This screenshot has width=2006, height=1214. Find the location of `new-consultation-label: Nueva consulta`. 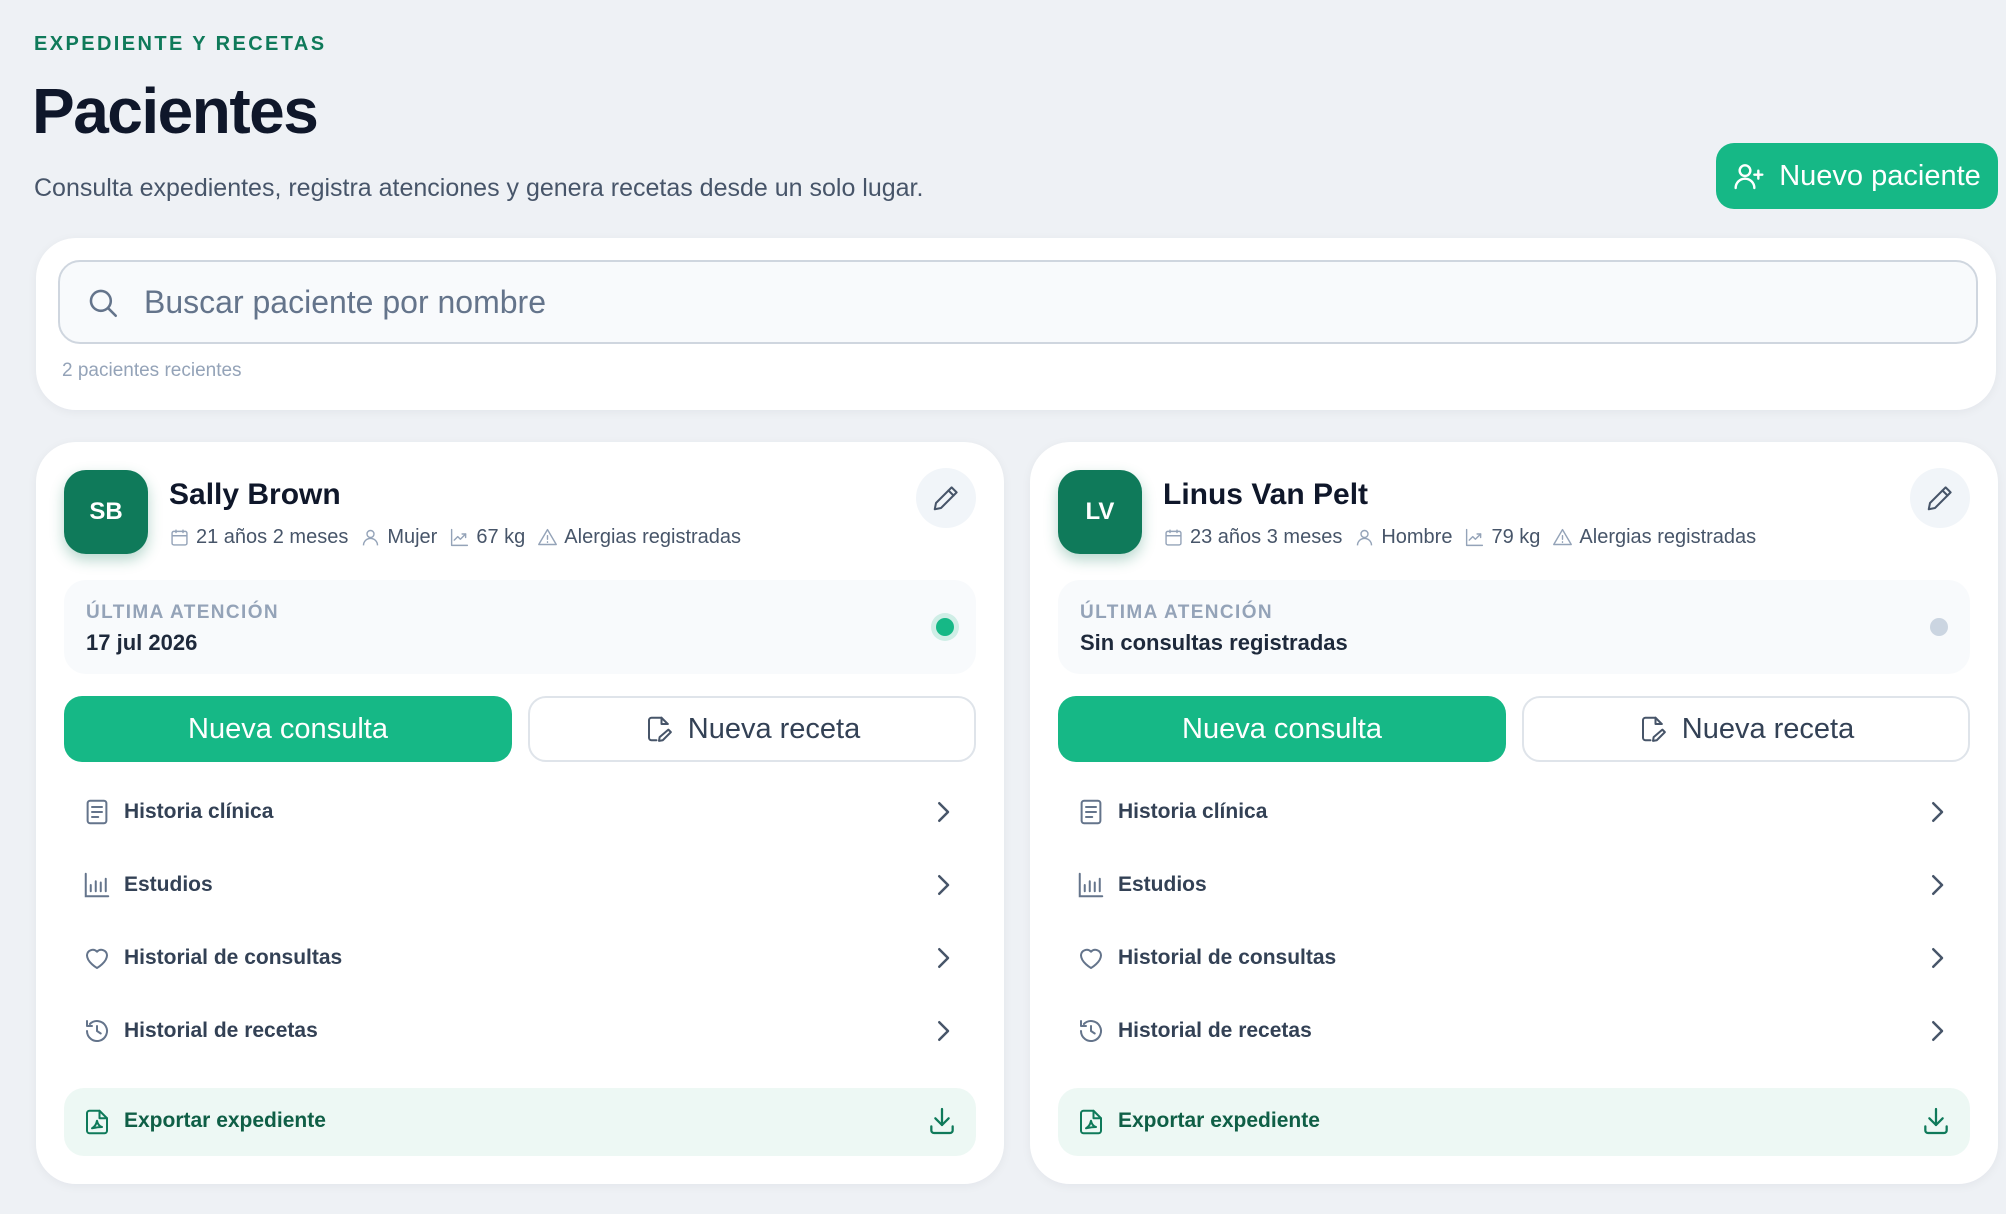

new-consultation-label: Nueva consulta is located at coordinates (288, 728).